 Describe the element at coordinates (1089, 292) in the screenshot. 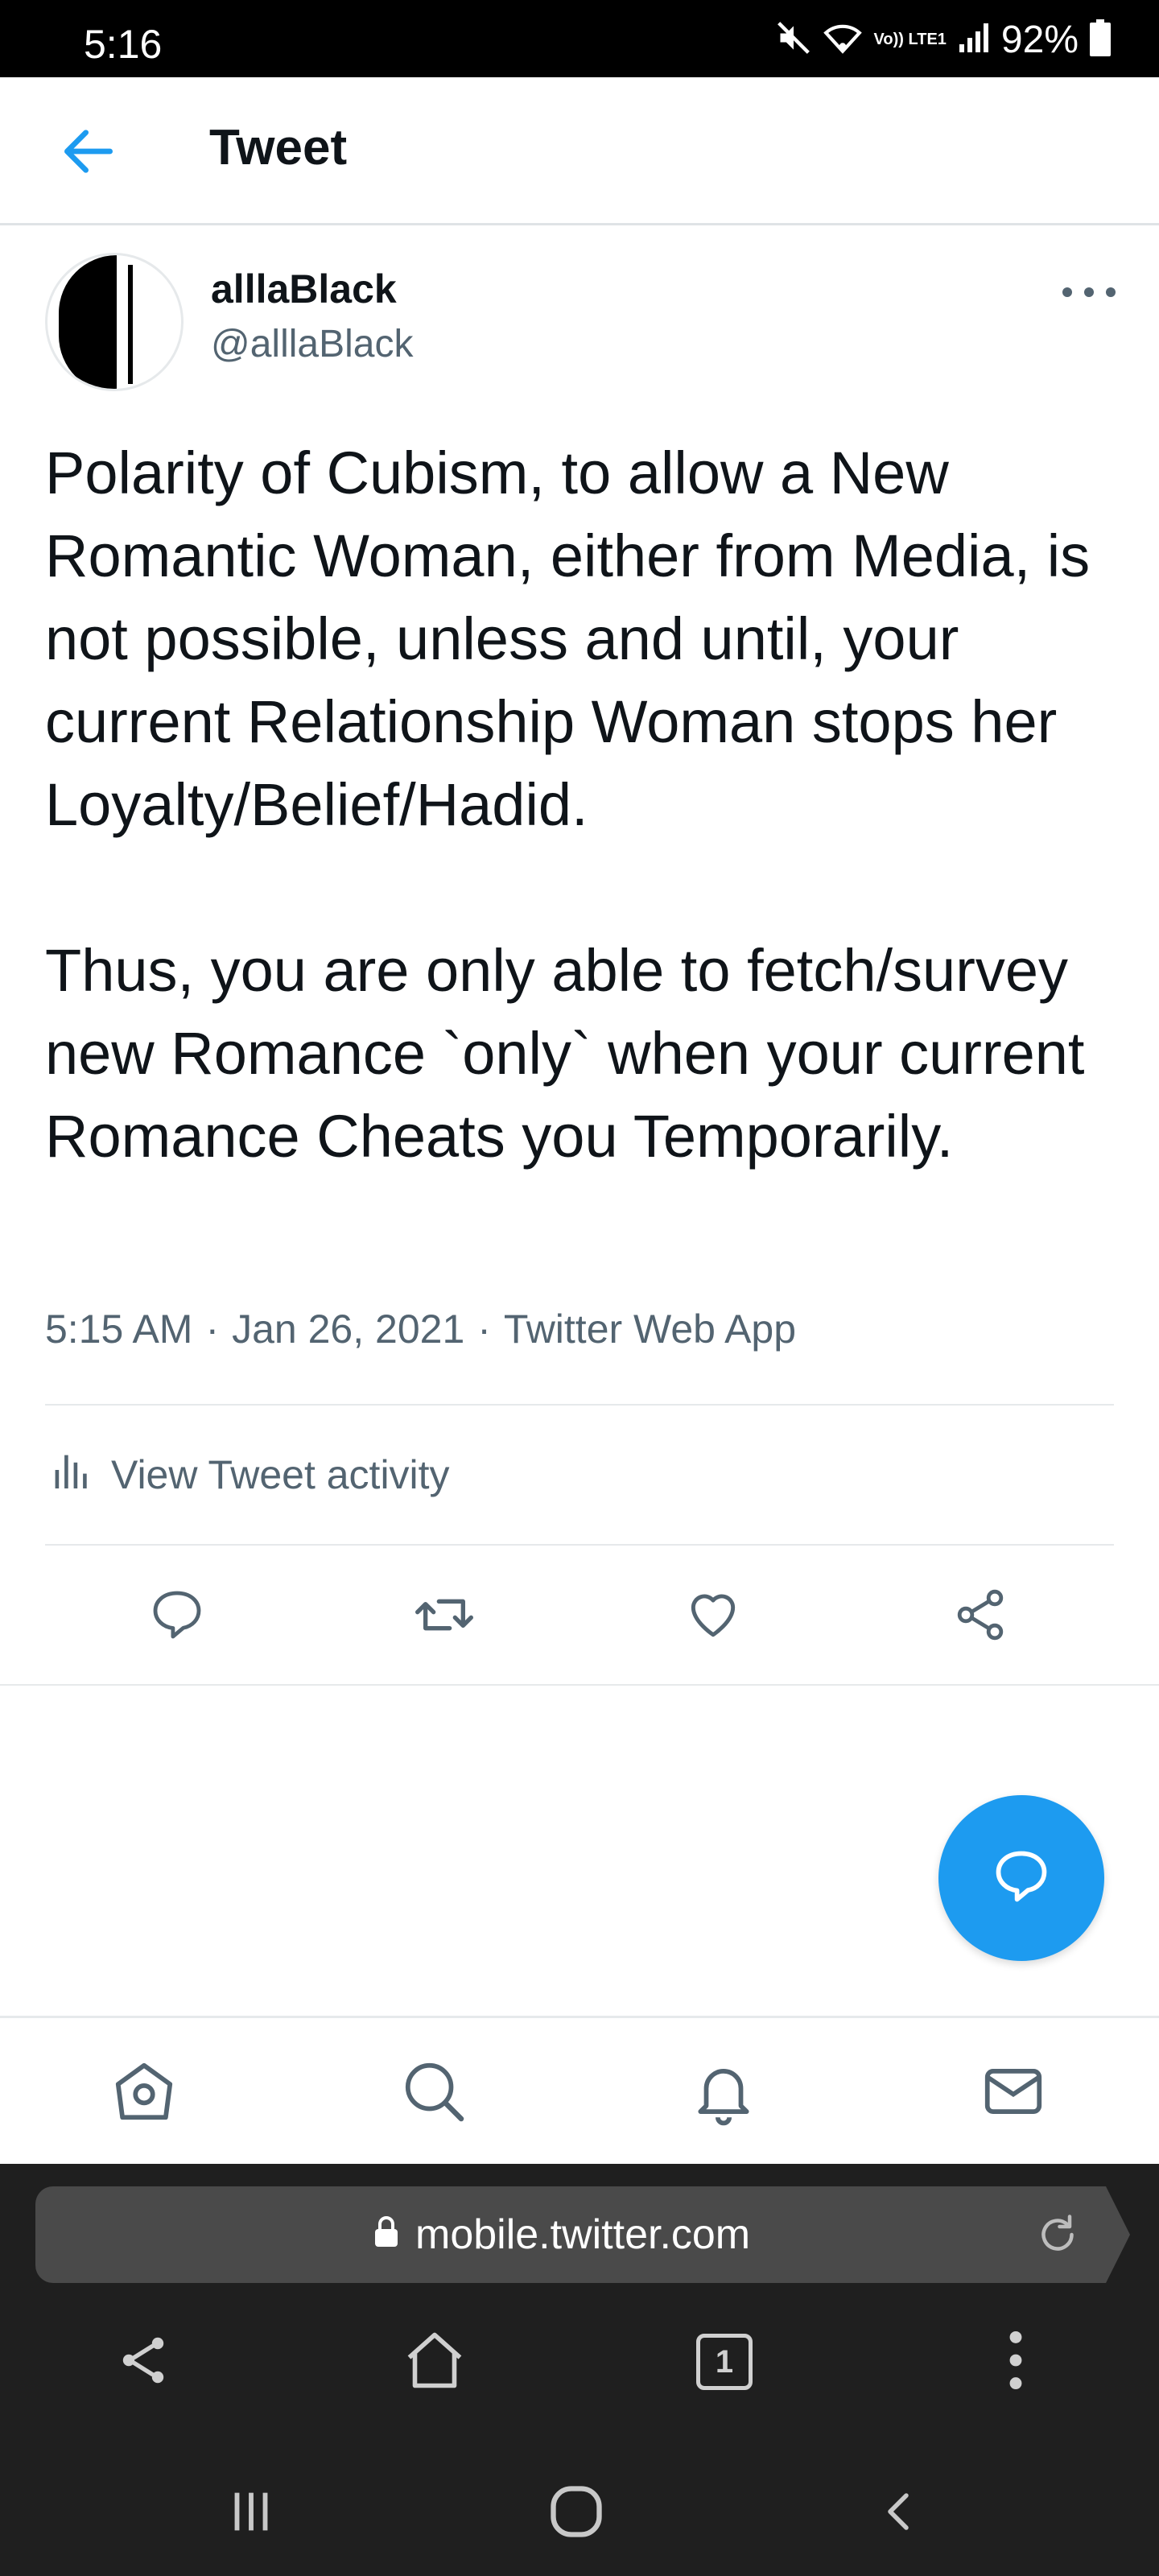

I see `more-options-icon` at that location.